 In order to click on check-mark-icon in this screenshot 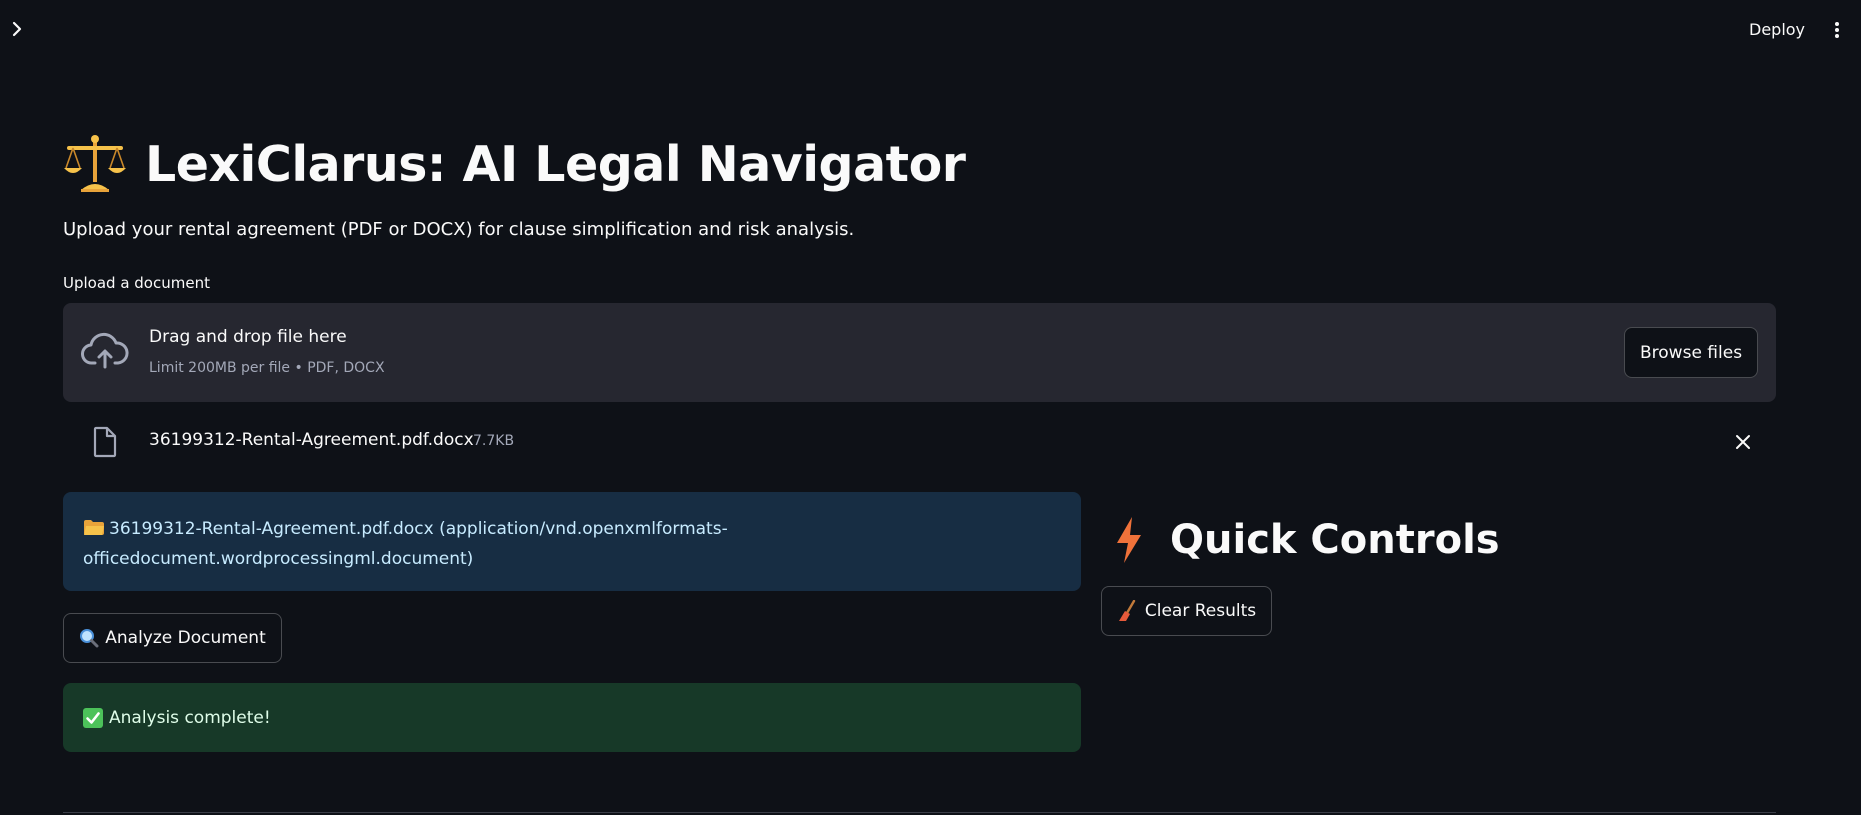, I will do `click(93, 717)`.